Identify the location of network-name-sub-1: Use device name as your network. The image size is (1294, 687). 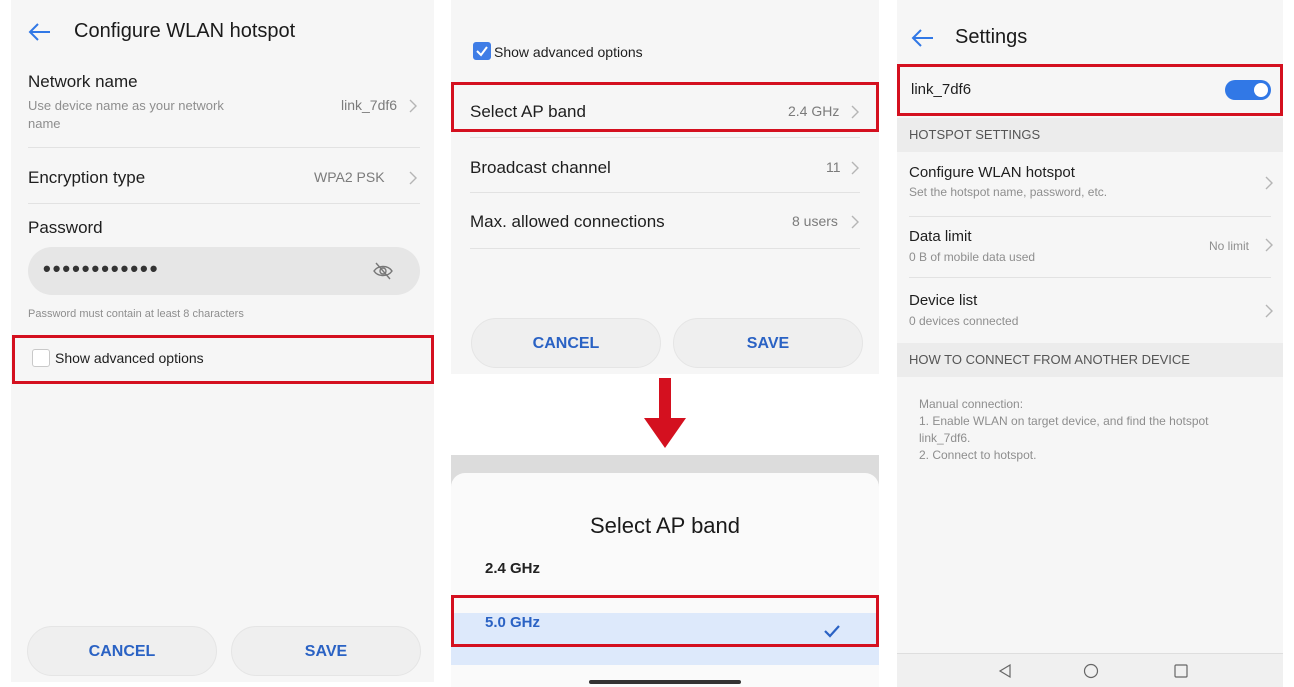
(126, 105).